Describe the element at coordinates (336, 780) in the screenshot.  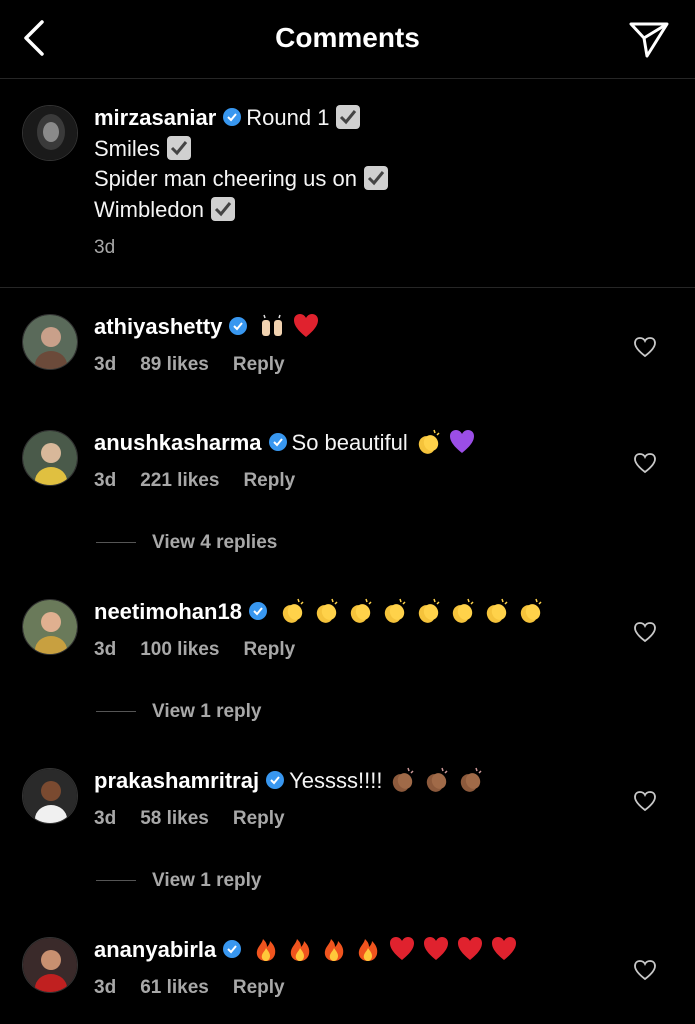
I see `comment-body: Yessss!!!!` at that location.